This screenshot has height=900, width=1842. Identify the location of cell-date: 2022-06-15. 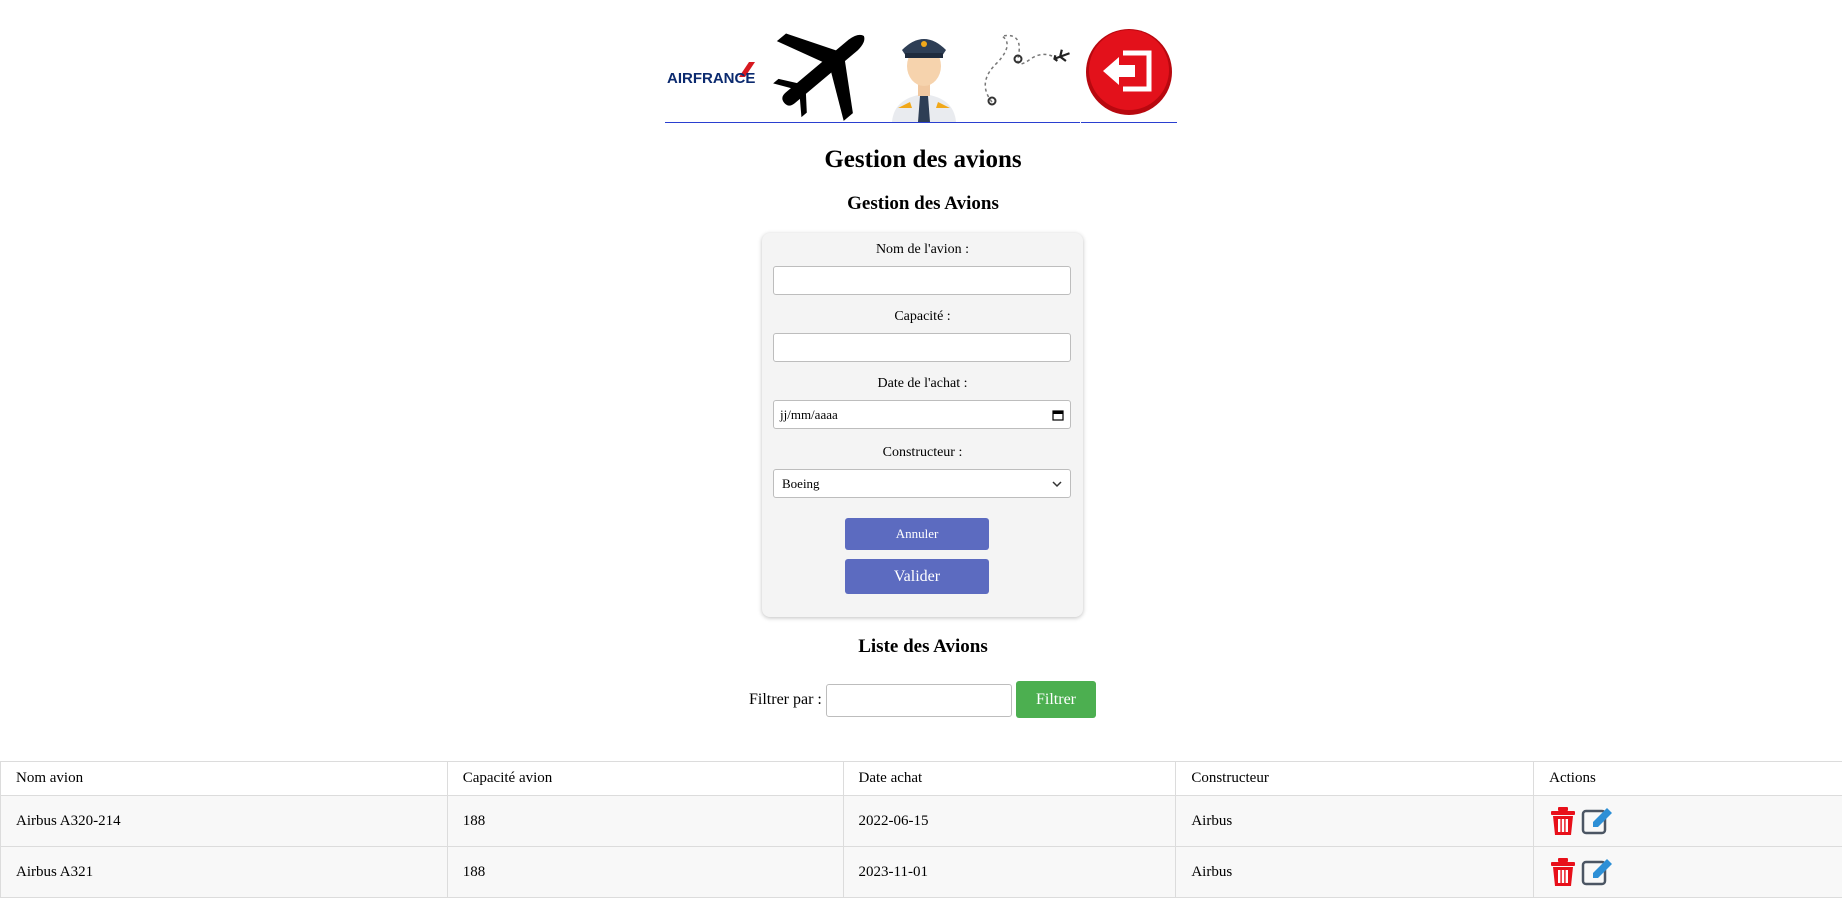
(1009, 821).